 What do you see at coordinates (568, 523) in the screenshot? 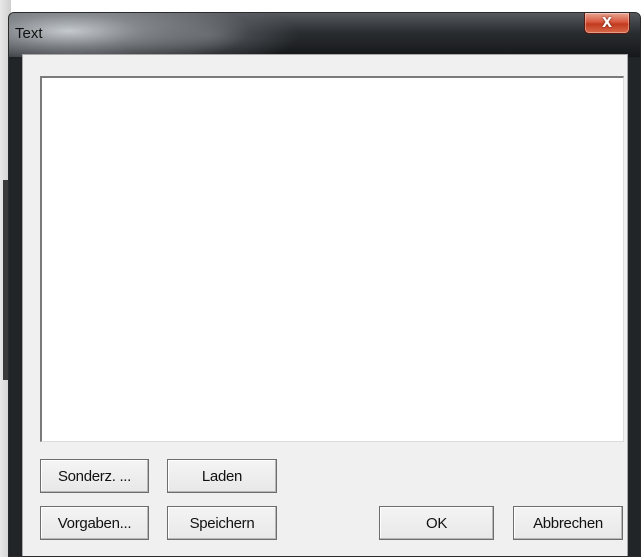
I see `cancel-button: Abbrechen` at bounding box center [568, 523].